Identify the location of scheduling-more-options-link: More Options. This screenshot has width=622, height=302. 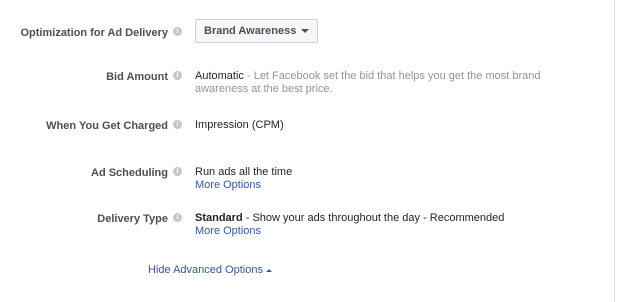
(228, 185).